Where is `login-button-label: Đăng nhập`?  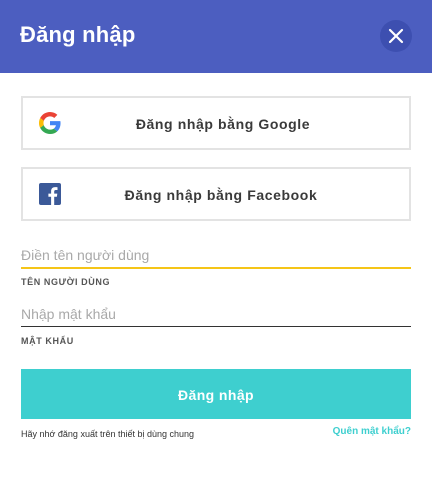
login-button-label: Đăng nhập is located at coordinates (216, 395).